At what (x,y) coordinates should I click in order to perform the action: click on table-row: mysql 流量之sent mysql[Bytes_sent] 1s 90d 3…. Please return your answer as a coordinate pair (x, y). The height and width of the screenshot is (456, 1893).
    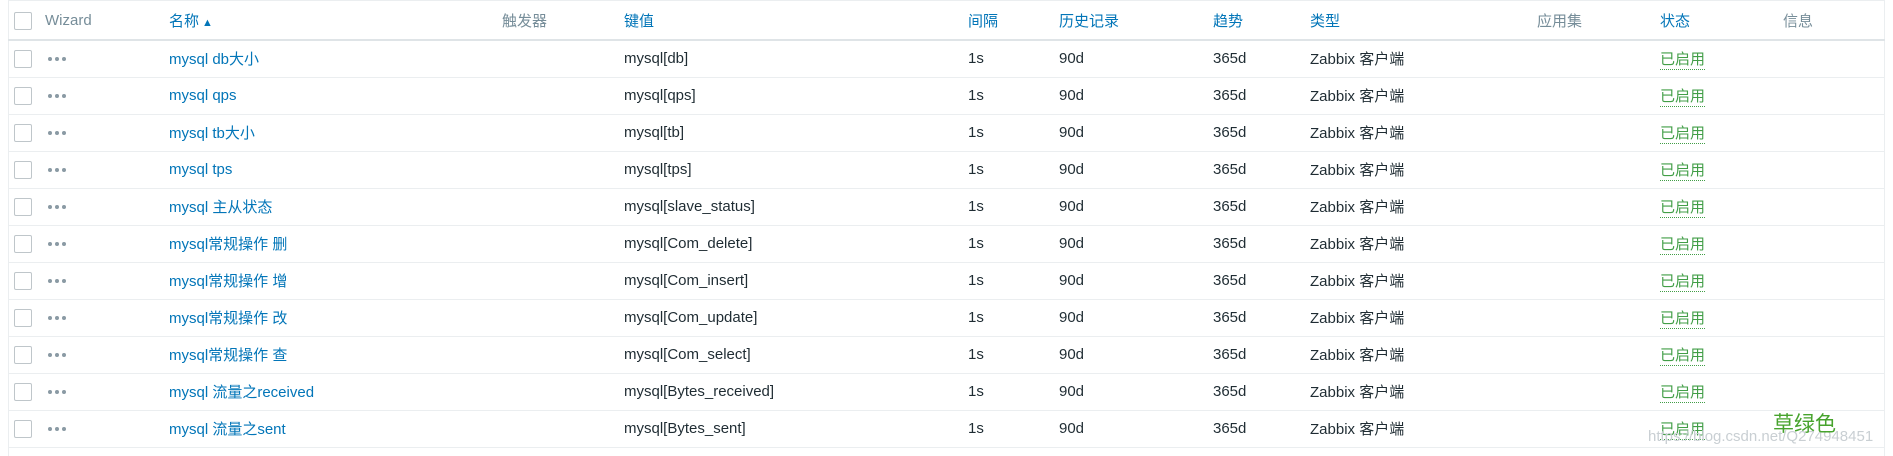
    Looking at the image, I should click on (946, 428).